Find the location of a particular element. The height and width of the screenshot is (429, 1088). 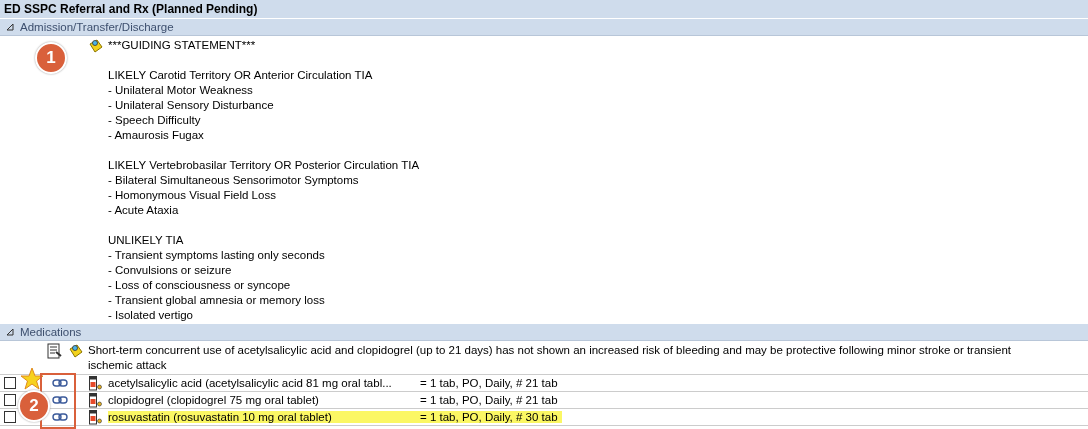

statement-line: - Transient global amnesia or memory loss is located at coordinates (217, 300).